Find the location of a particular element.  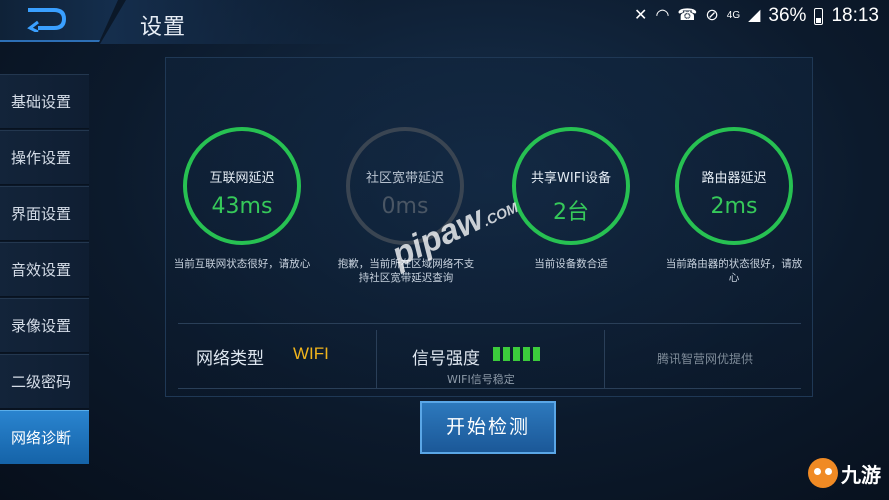

provider-credit: 腾讯智营网优提供 is located at coordinates (705, 359).